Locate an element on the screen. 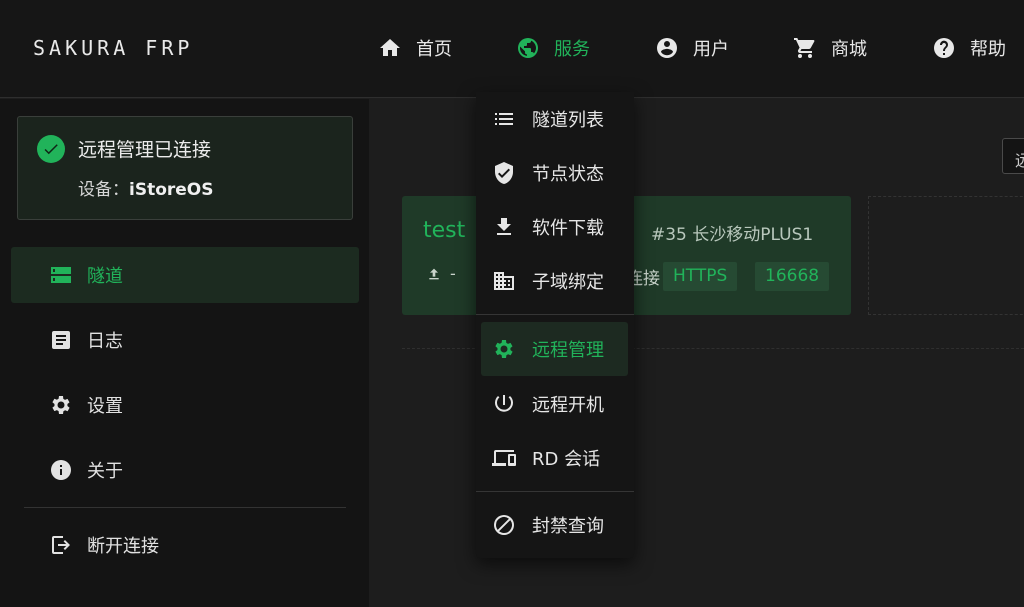  sidebar-item-about: 关于 is located at coordinates (185, 470).